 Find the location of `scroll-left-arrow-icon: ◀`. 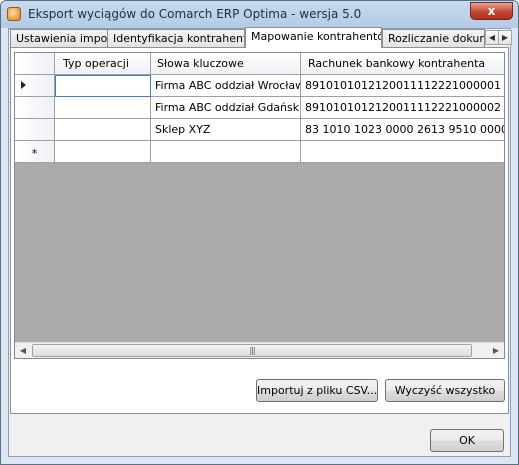

scroll-left-arrow-icon: ◀ is located at coordinates (23, 350).